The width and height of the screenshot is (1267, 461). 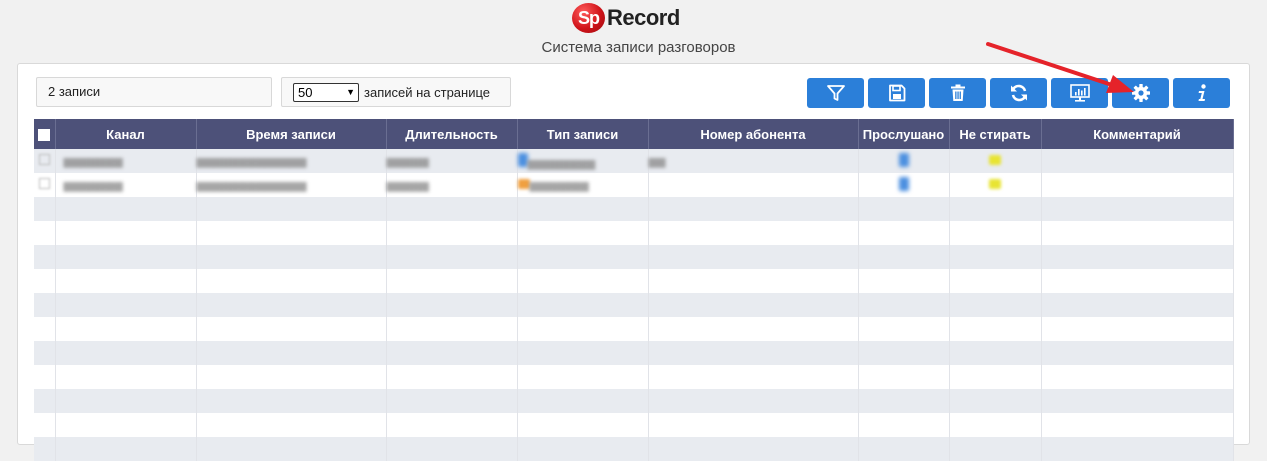 What do you see at coordinates (583, 161) in the screenshot?
I see `blurred-cell: ▆▆▆▆▆▆▆▆` at bounding box center [583, 161].